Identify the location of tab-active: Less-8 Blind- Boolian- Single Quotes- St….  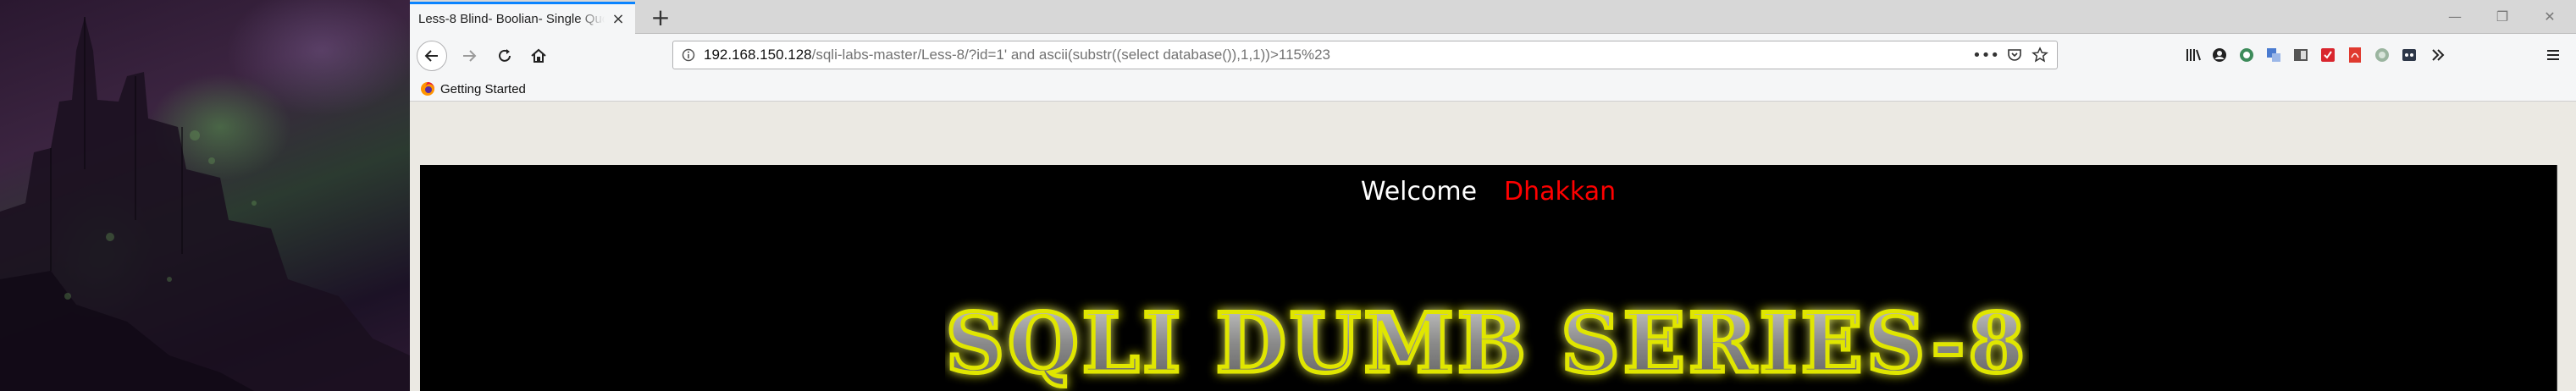
(522, 18).